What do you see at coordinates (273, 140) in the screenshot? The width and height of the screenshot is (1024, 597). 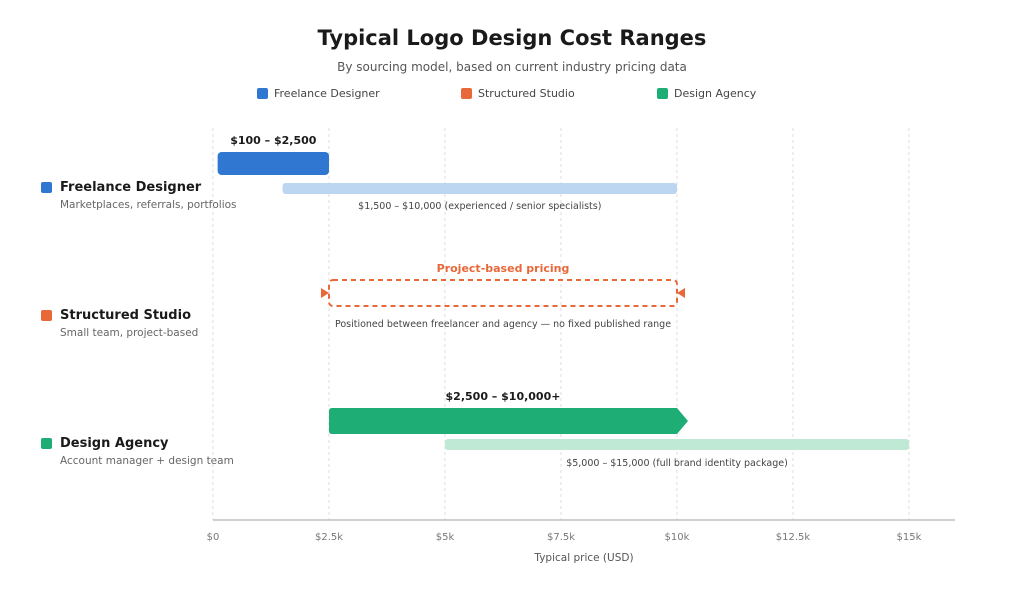 I see `bar-label-freelance-primary: $100 – $2,500` at bounding box center [273, 140].